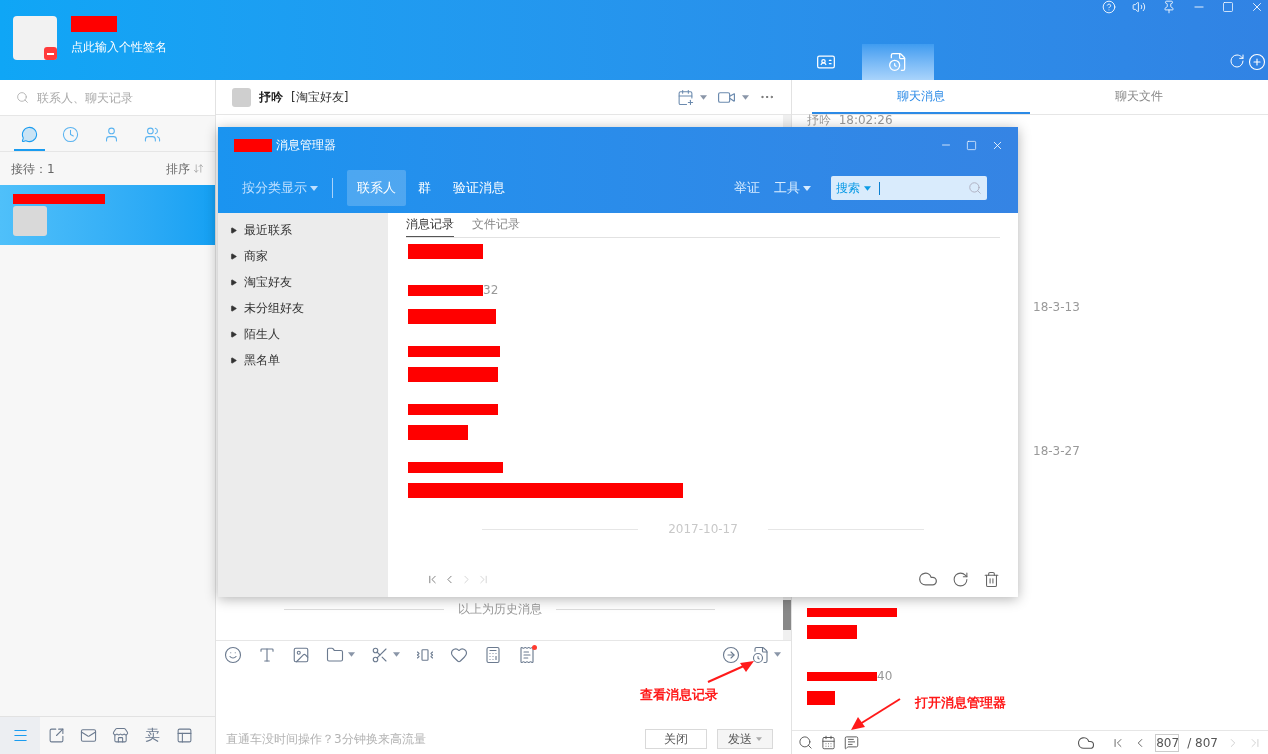  Describe the element at coordinates (376, 188) in the screenshot. I see `dialog-nav-tab: 联系人` at that location.